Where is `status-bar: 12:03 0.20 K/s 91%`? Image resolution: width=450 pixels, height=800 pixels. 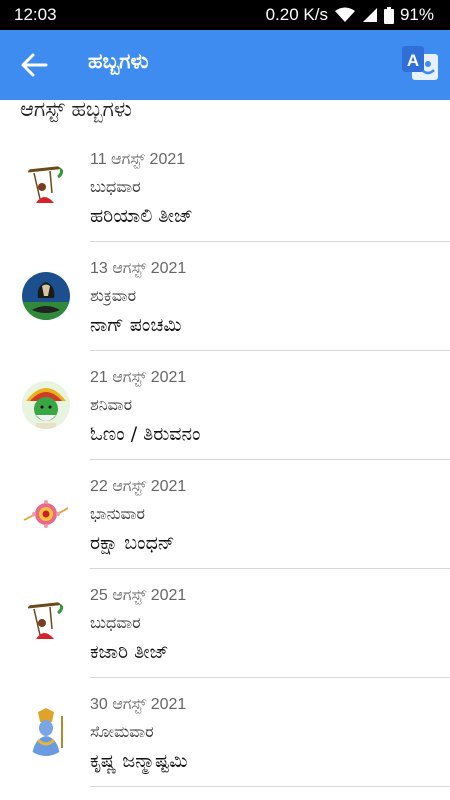 status-bar: 12:03 0.20 K/s 91% is located at coordinates (225, 15).